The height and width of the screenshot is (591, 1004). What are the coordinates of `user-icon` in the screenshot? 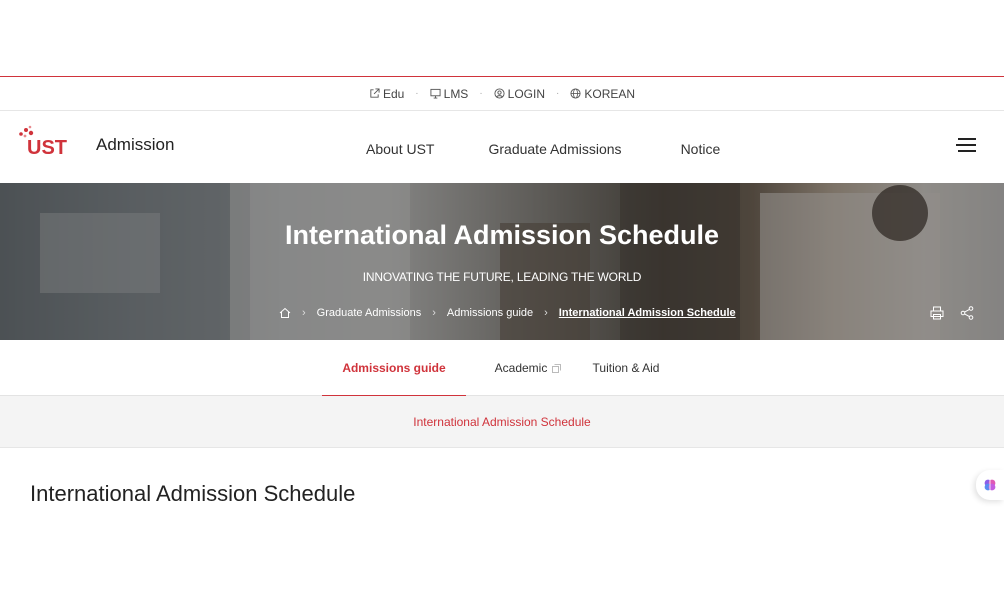 It's located at (499, 93).